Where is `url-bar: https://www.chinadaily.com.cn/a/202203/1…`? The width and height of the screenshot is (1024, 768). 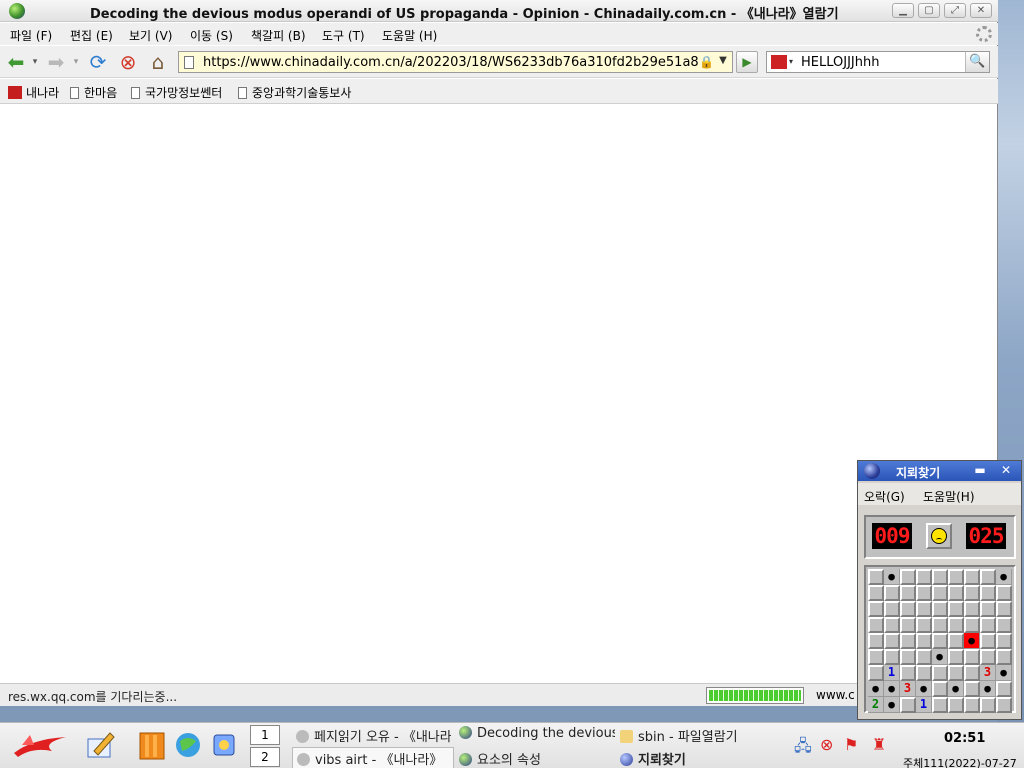
url-bar: https://www.chinadaily.com.cn/a/202203/1… is located at coordinates (455, 62).